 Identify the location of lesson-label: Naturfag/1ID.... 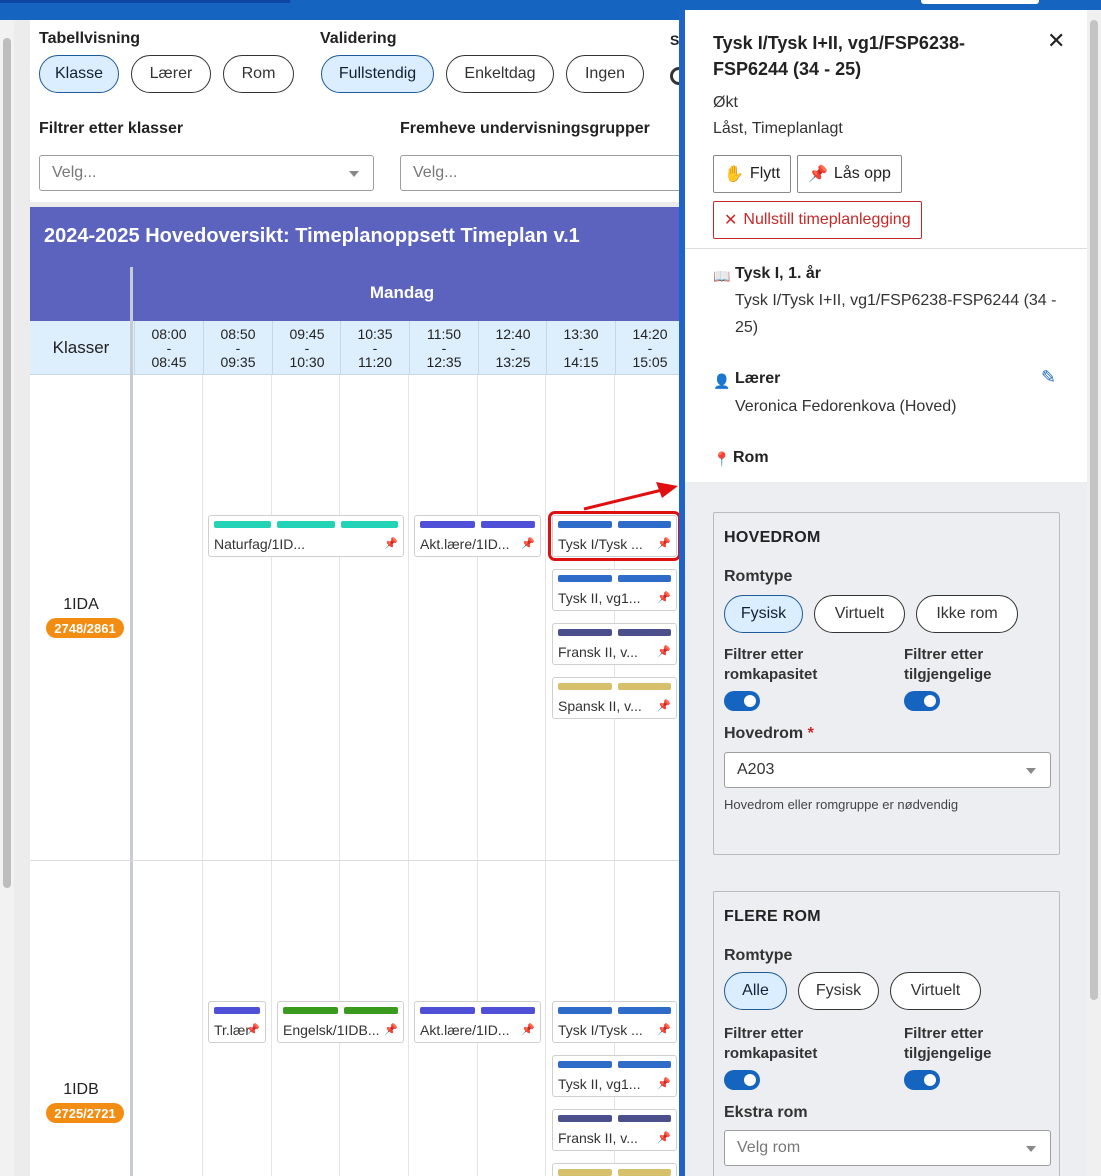
(260, 544).